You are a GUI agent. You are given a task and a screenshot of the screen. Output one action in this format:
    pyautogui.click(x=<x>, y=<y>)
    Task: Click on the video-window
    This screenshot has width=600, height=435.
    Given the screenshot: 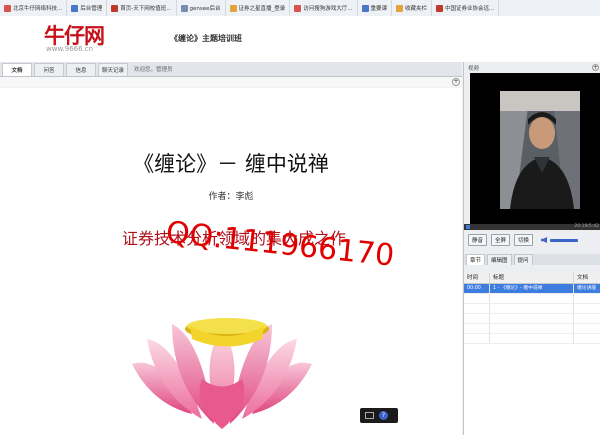 What is the action you would take?
    pyautogui.click(x=535, y=148)
    